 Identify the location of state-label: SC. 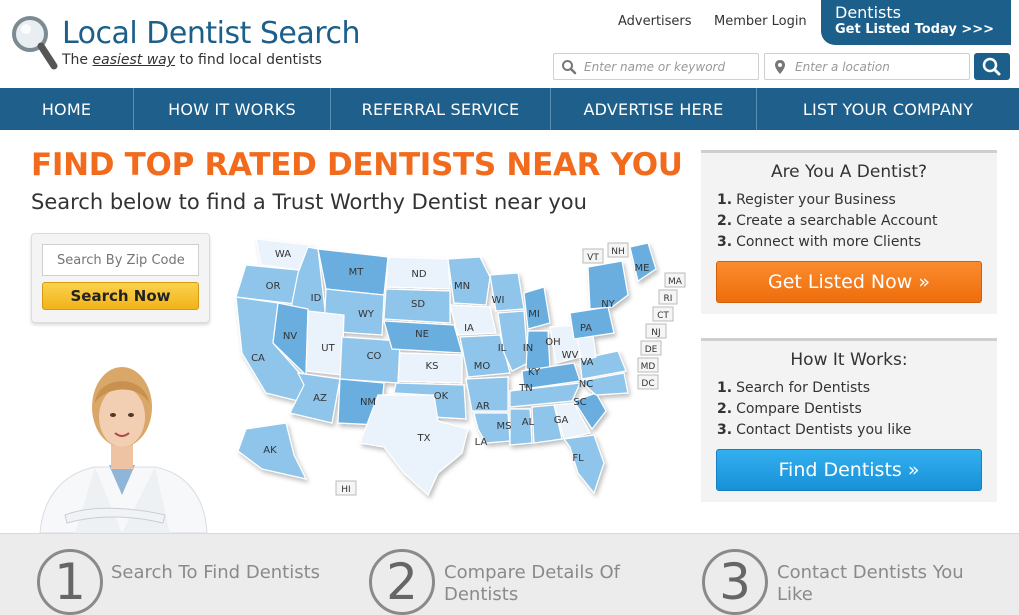
(579, 402).